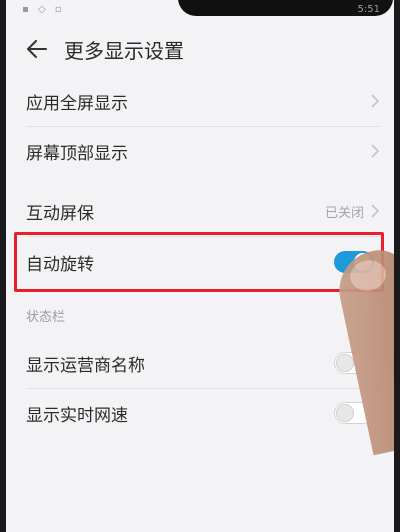  Describe the element at coordinates (124, 50) in the screenshot. I see `page-title: 更多显示设置` at that location.